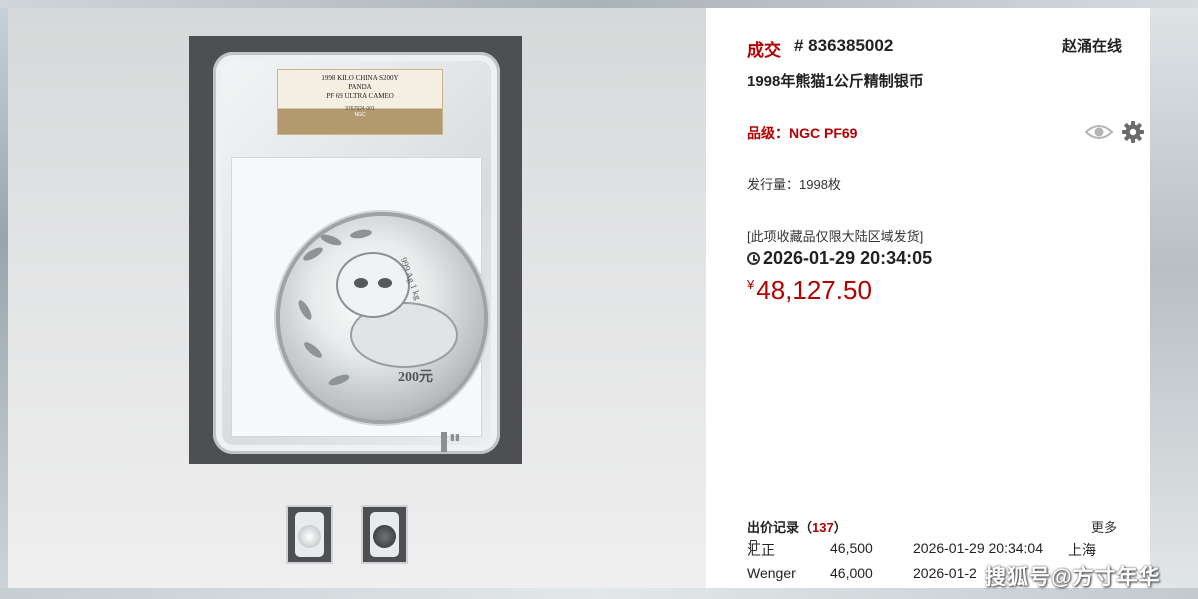 The image size is (1198, 599). Describe the element at coordinates (835, 81) in the screenshot. I see `lot-title: 1998年熊猫1公斤精制银币` at that location.